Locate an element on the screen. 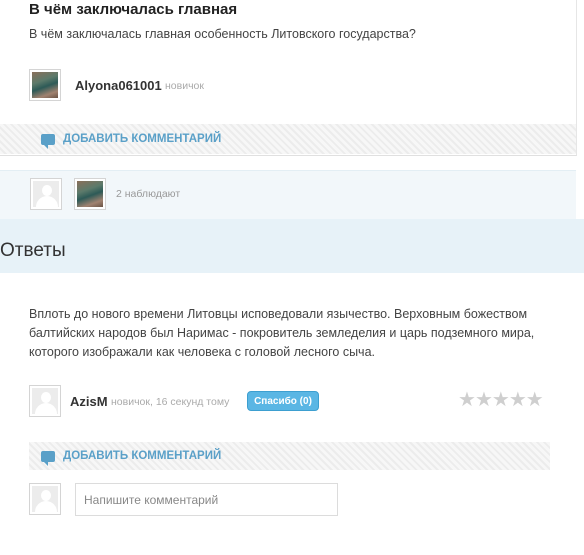  watchers-count: 2 наблюдают is located at coordinates (148, 194).